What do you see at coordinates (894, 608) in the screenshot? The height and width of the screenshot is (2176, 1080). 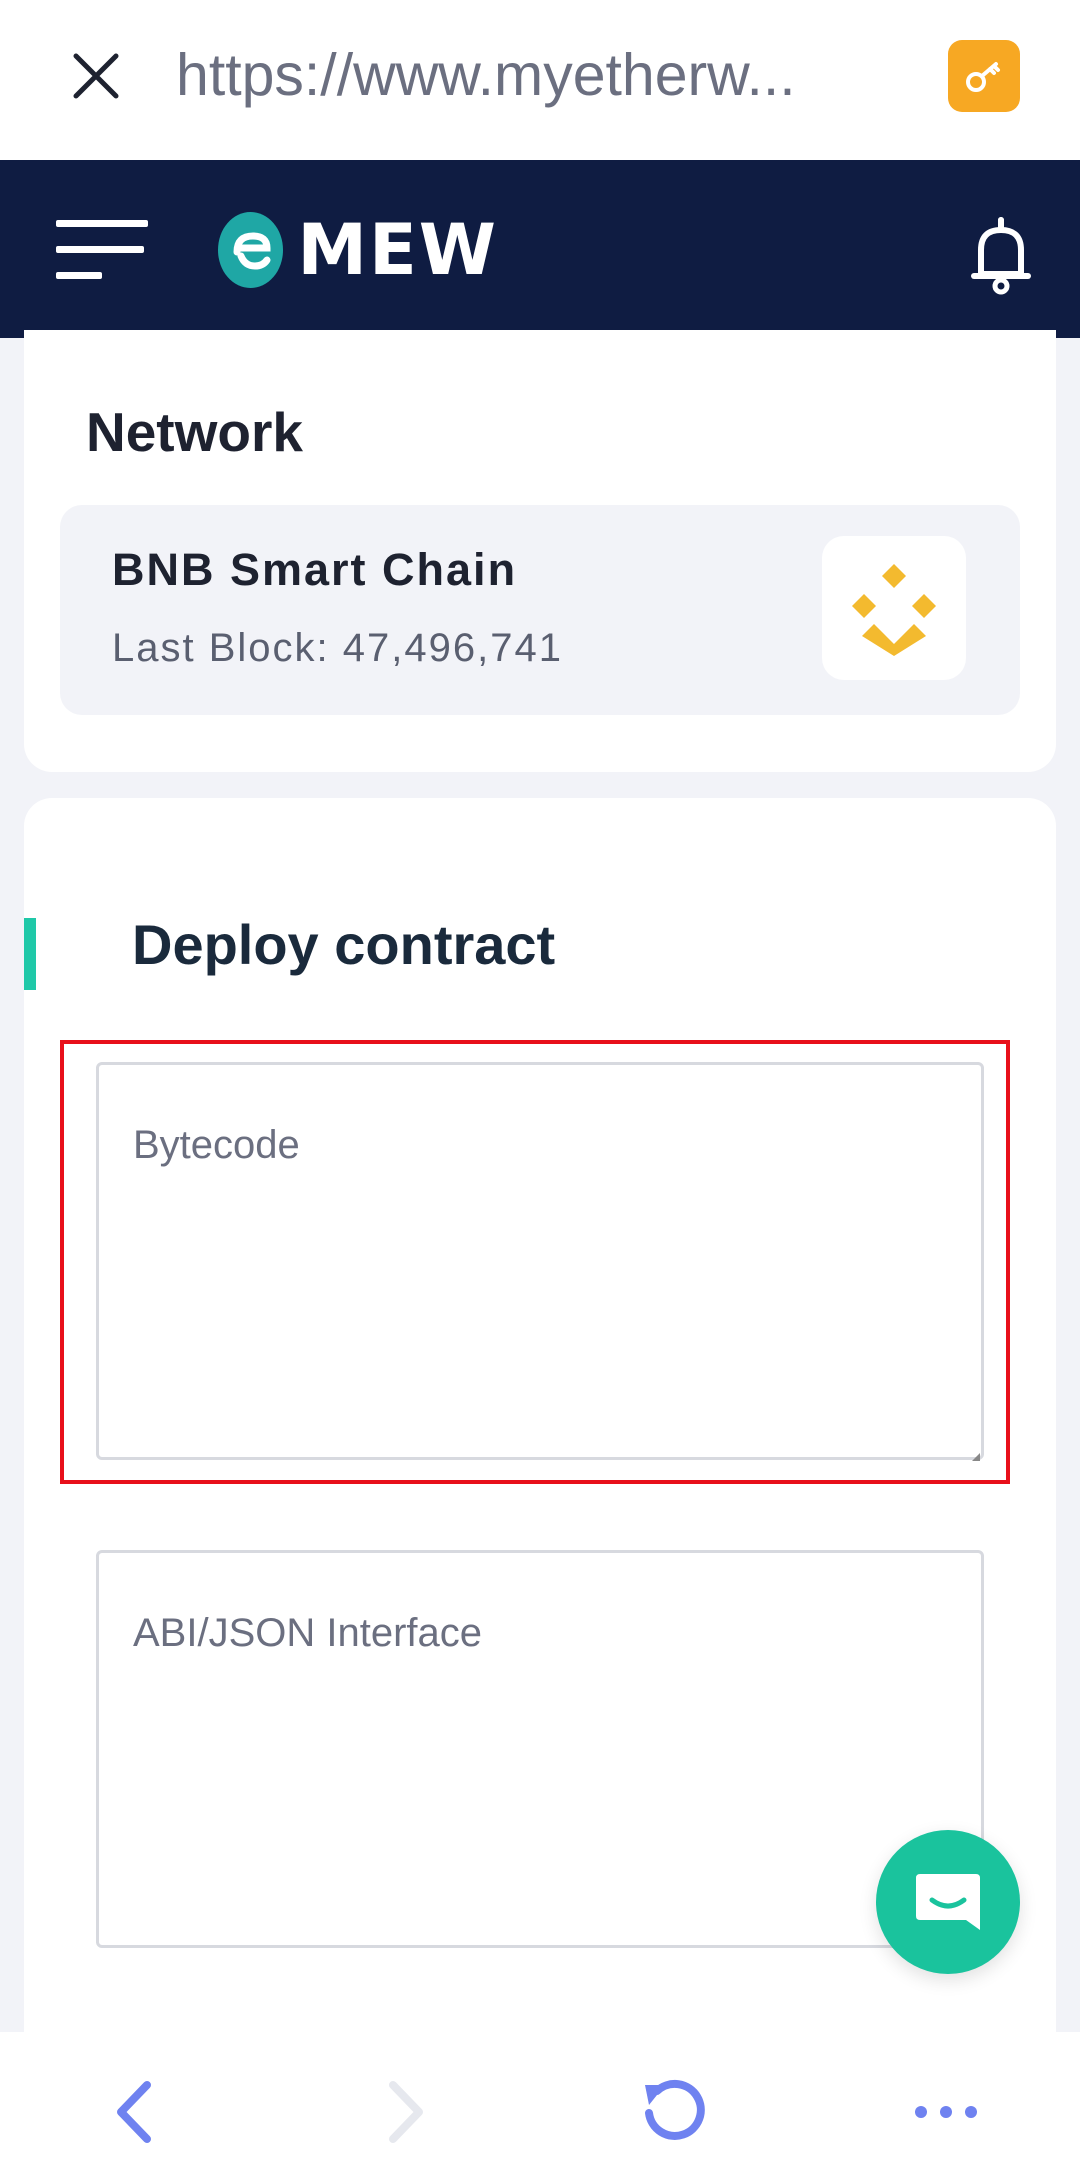 I see `bnb-icon` at bounding box center [894, 608].